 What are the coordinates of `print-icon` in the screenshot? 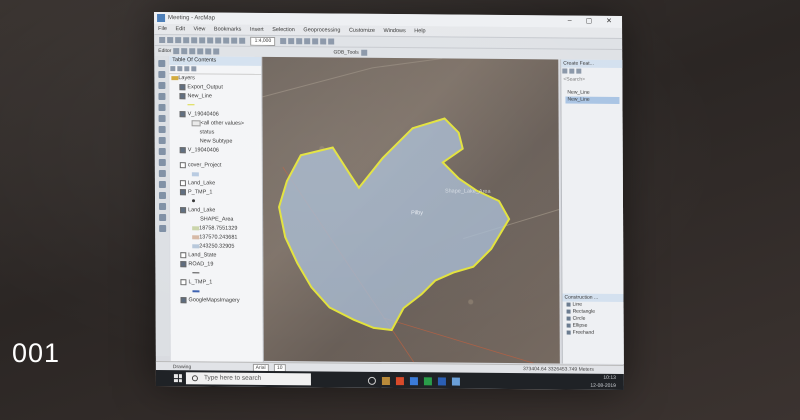 It's located at (186, 40).